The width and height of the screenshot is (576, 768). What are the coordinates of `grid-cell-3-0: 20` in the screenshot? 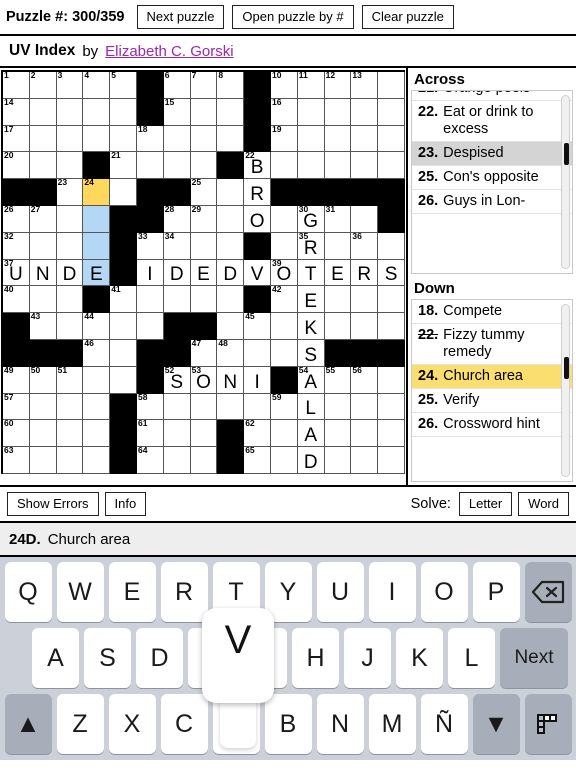 It's located at (16, 166).